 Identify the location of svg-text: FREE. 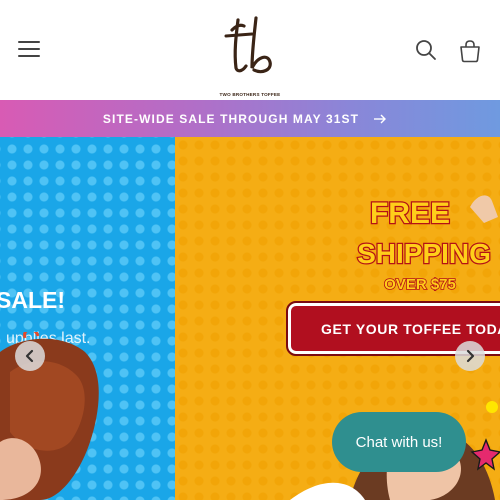
(410, 213).